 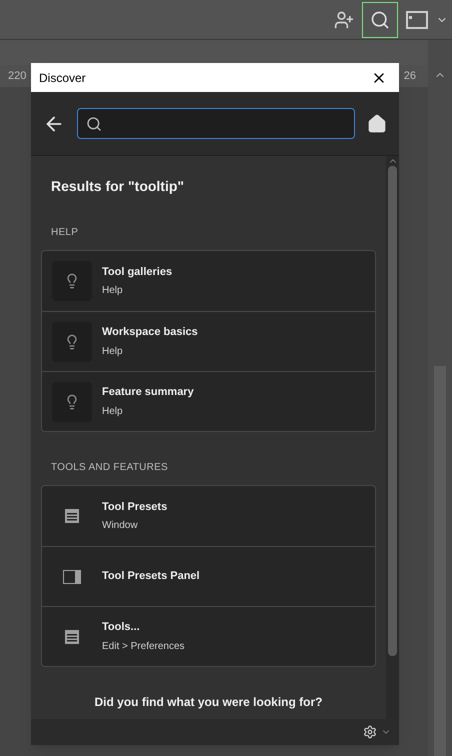 What do you see at coordinates (62, 78) in the screenshot?
I see `window-title: Discover` at bounding box center [62, 78].